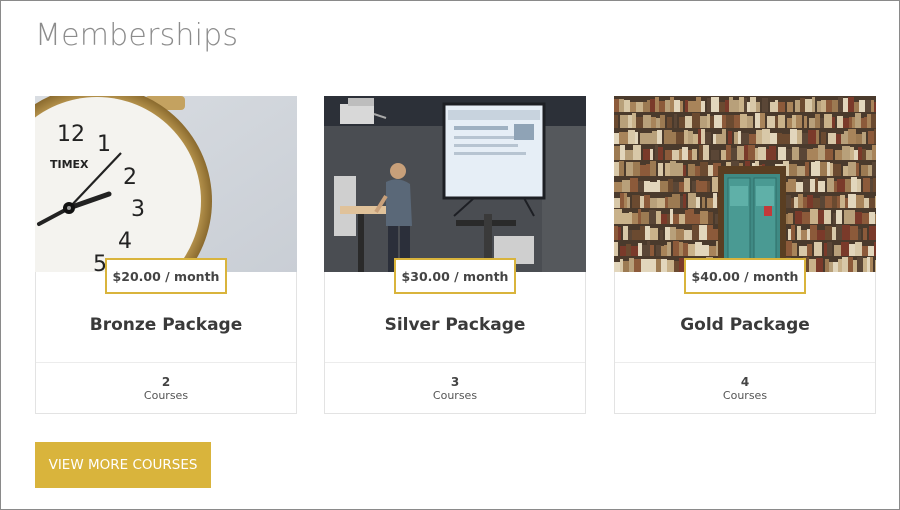 This screenshot has width=900, height=510. What do you see at coordinates (166, 382) in the screenshot?
I see `course-count: 2` at bounding box center [166, 382].